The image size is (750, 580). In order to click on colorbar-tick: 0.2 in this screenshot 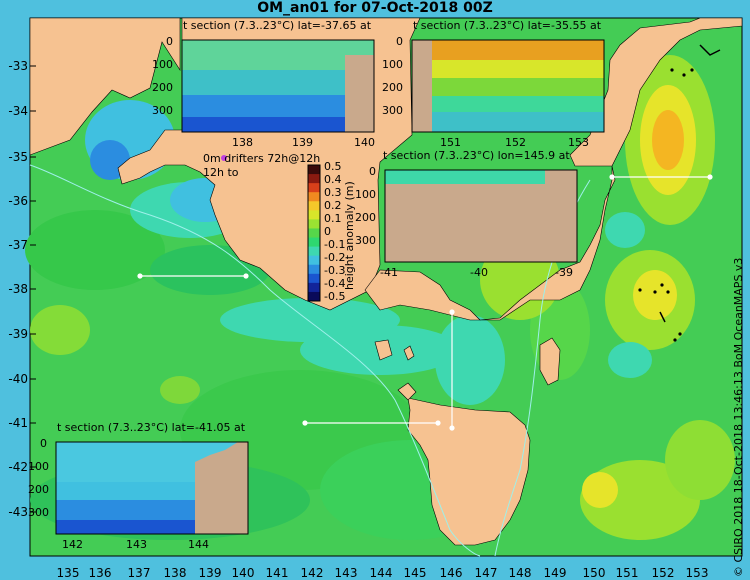, I will do `click(333, 205)`.